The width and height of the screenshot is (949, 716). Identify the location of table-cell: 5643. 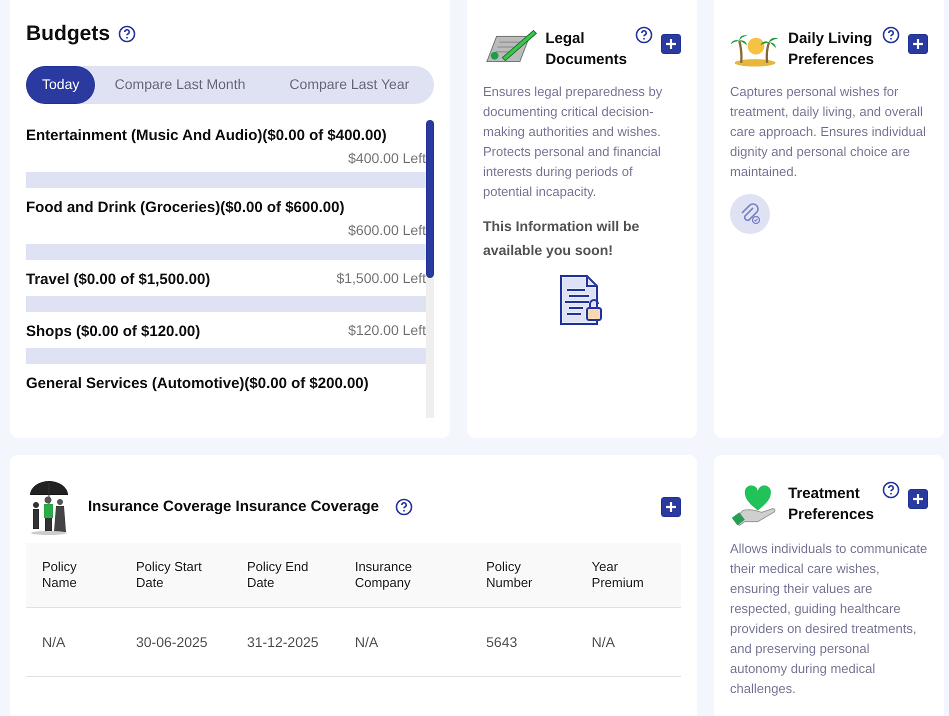
(523, 642).